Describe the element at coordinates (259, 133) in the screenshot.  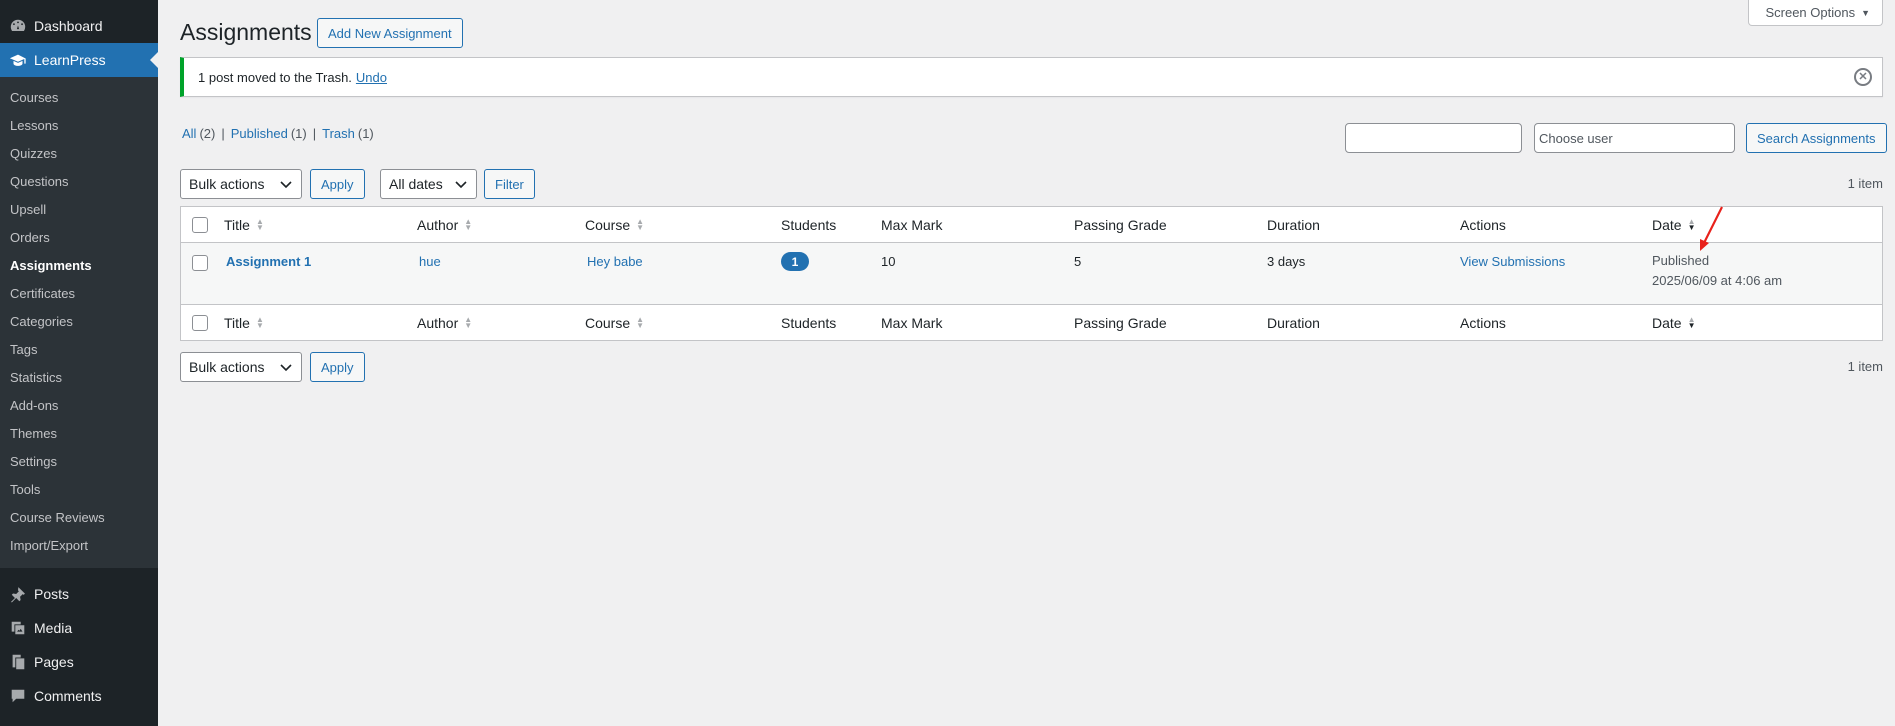
I see `view-published-label: Published` at that location.